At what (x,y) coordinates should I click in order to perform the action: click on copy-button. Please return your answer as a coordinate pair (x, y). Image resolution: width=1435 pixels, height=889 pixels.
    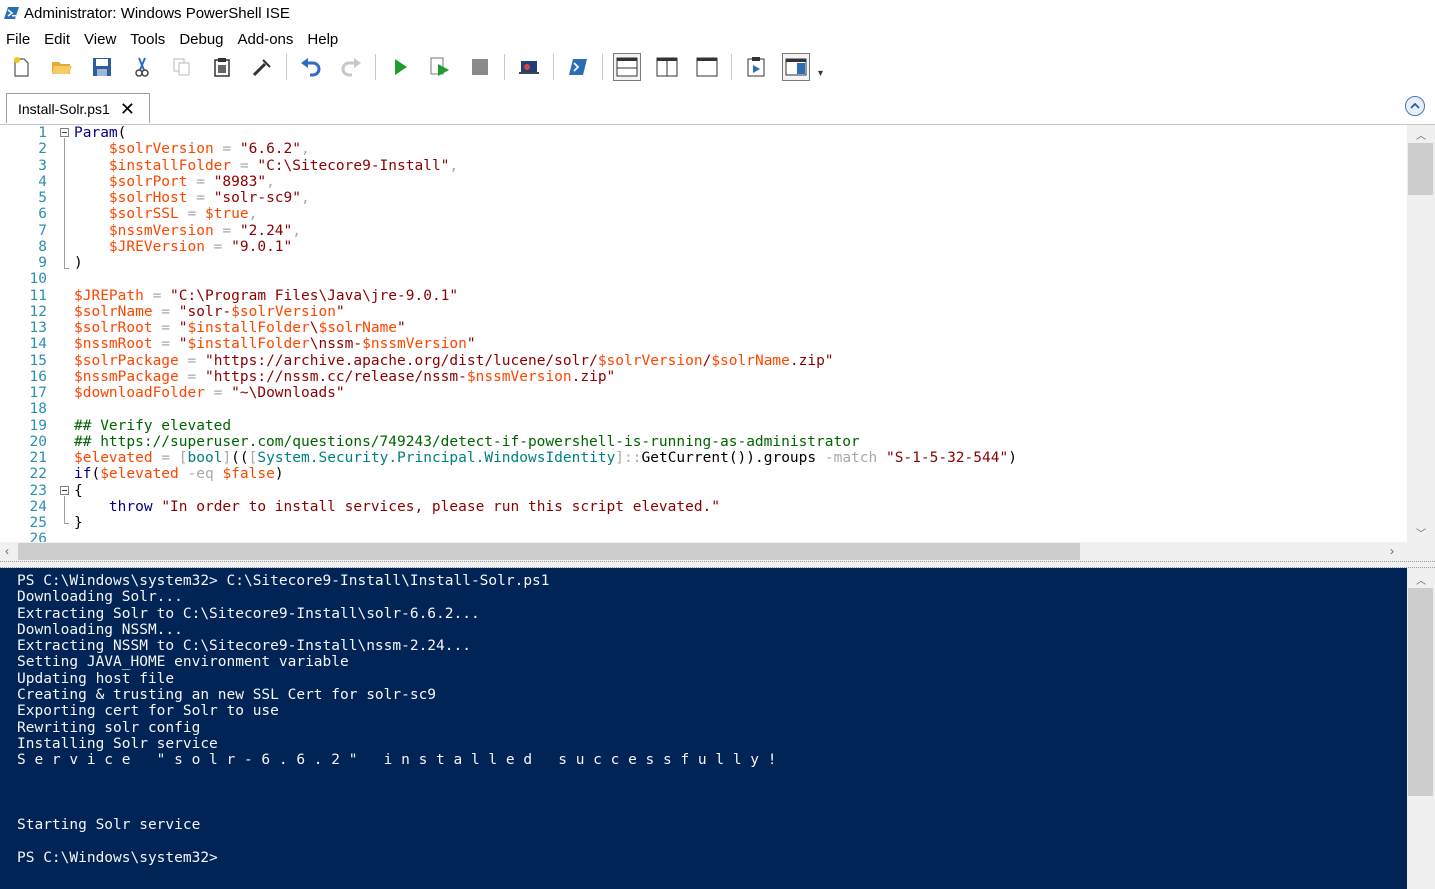
    Looking at the image, I should click on (182, 67).